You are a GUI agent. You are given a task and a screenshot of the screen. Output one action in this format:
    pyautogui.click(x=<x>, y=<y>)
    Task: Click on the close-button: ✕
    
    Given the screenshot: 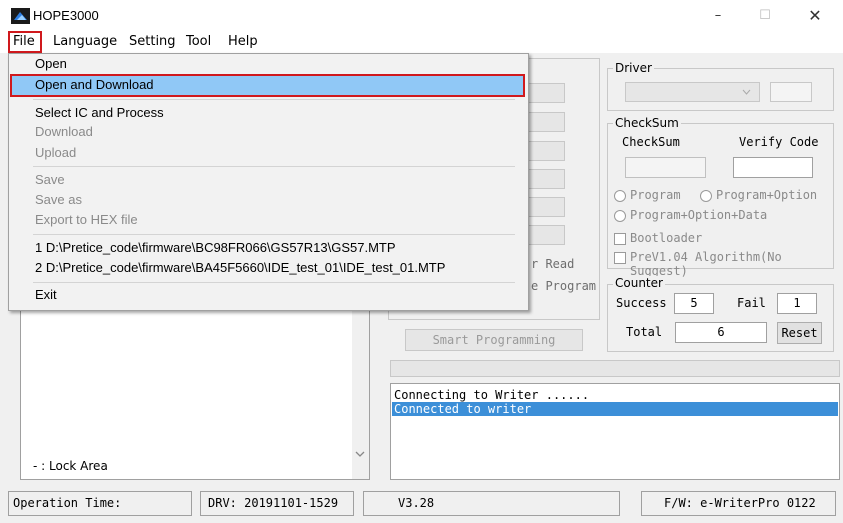 What is the action you would take?
    pyautogui.click(x=815, y=16)
    